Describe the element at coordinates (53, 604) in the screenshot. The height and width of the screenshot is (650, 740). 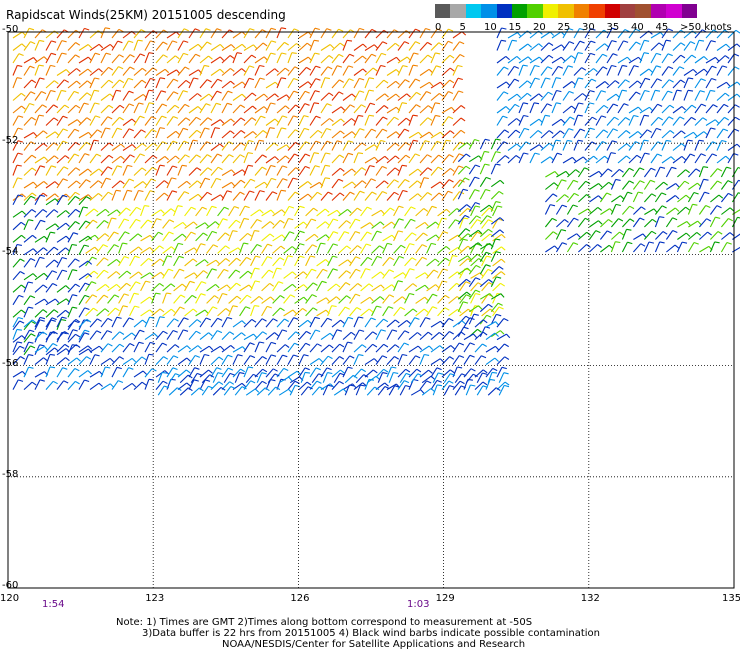
I see `time-label-start: 1:54` at that location.